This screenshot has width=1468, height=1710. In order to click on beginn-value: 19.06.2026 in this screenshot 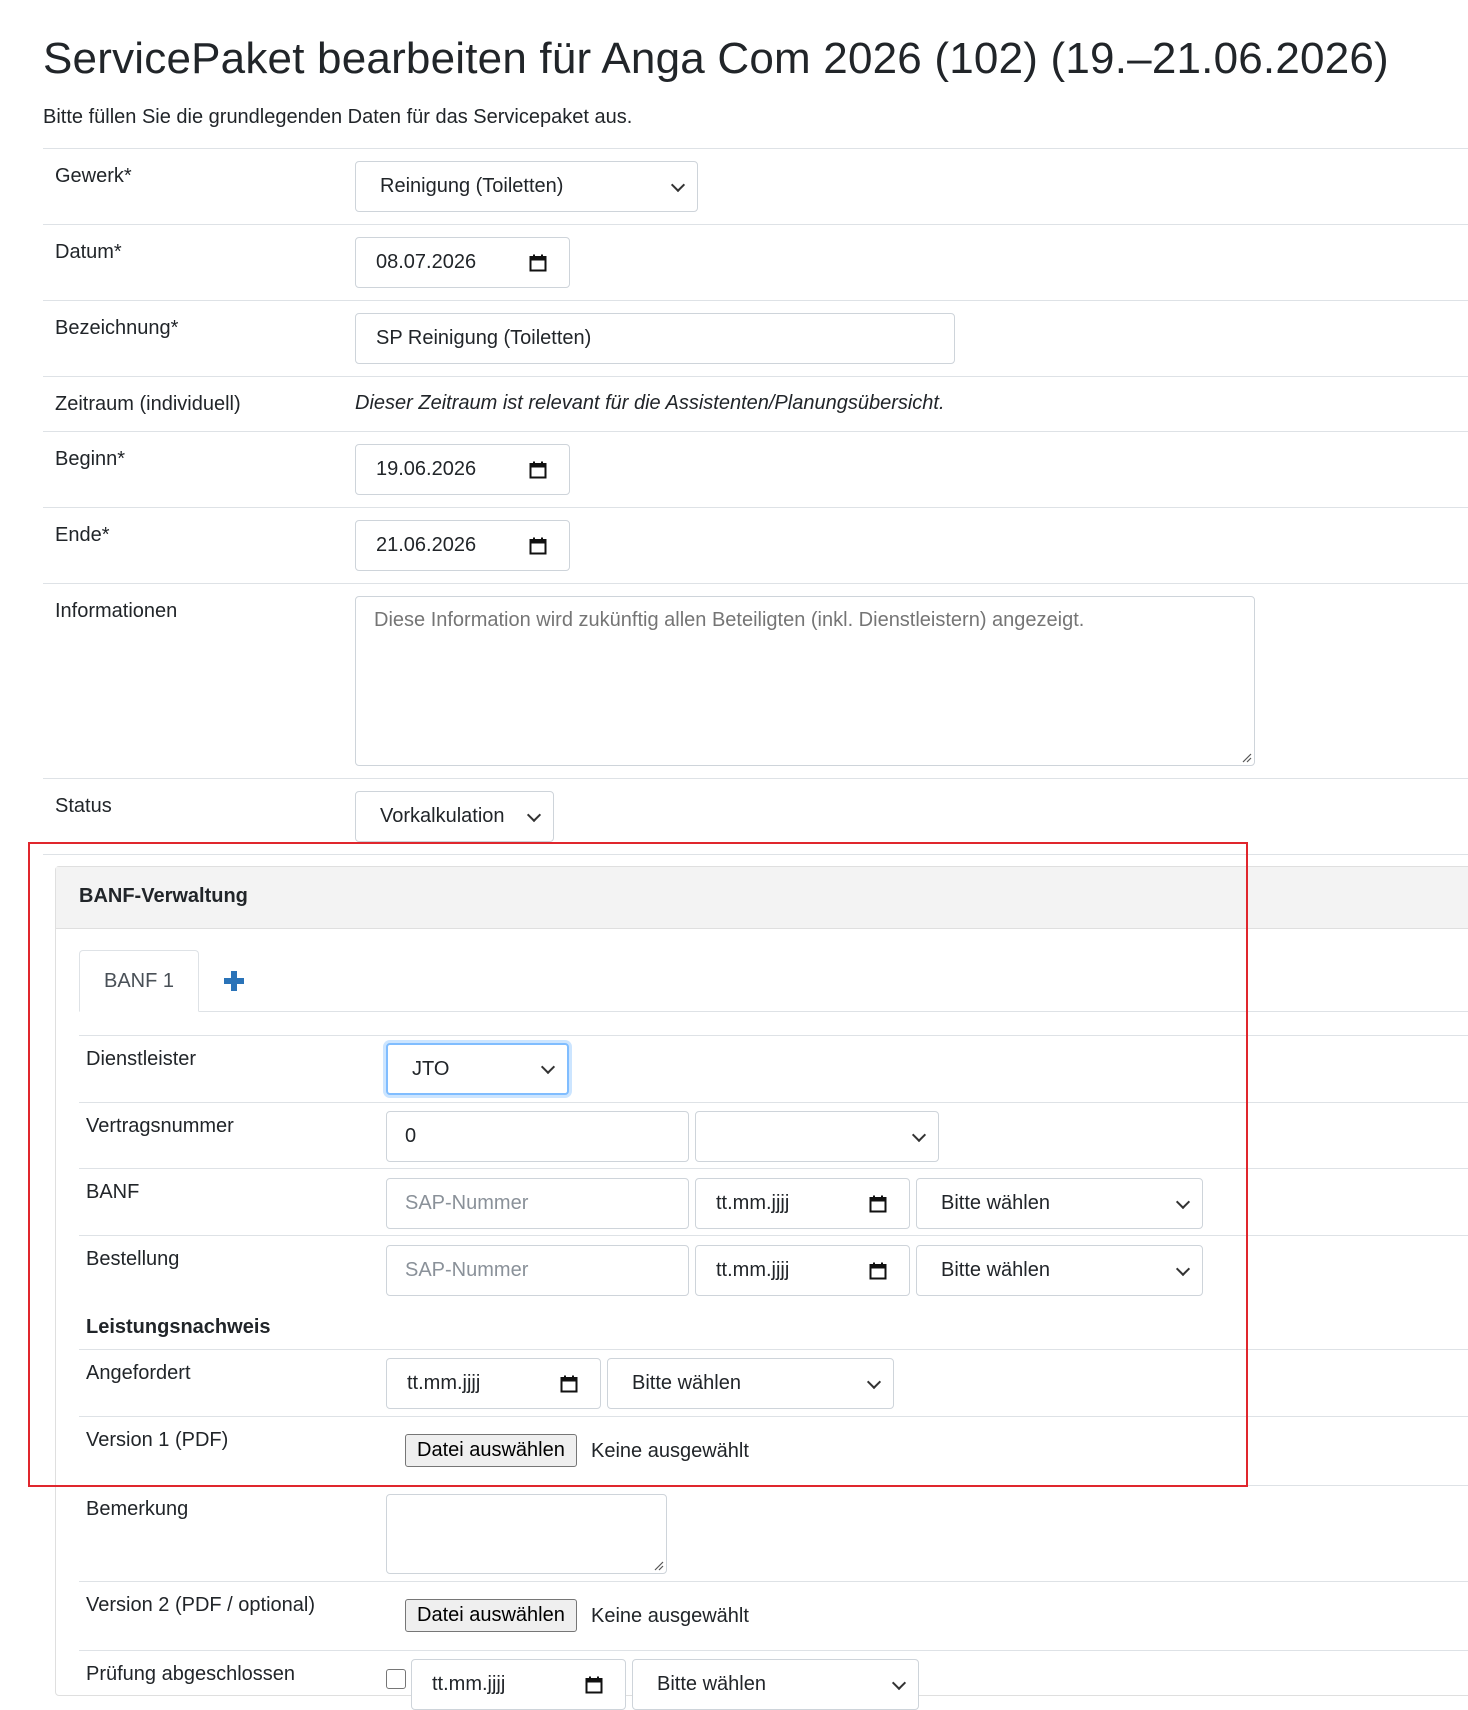, I will do `click(426, 469)`.